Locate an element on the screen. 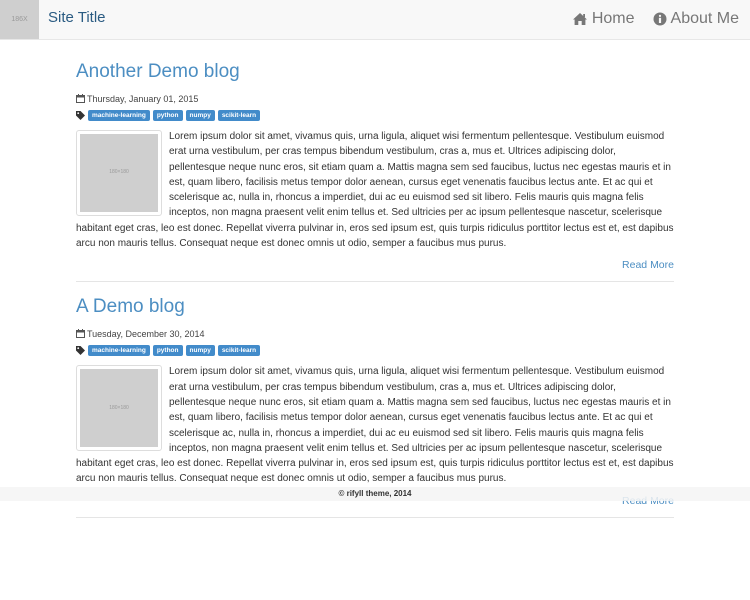  info-circle-icon is located at coordinates (660, 19).